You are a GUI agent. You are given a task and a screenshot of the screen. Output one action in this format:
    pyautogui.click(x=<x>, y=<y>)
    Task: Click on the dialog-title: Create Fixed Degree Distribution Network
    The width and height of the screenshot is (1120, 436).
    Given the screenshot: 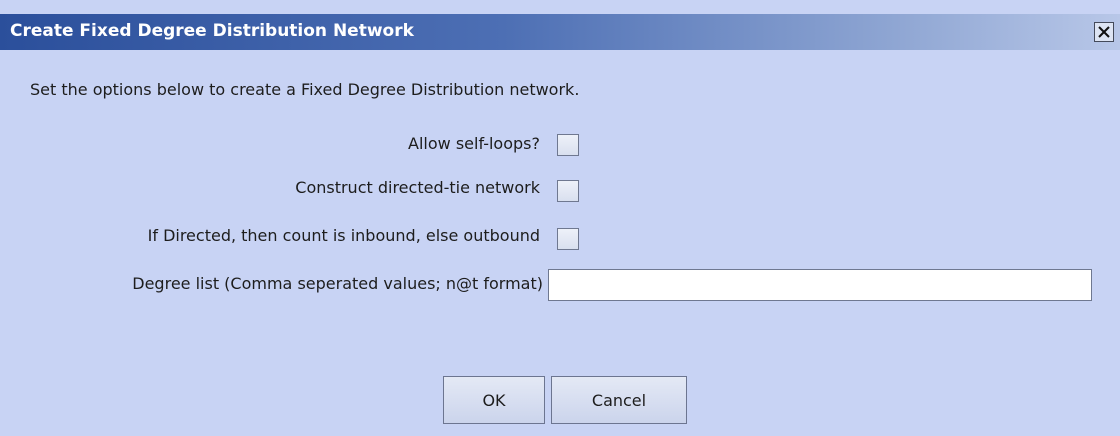 What is the action you would take?
    pyautogui.click(x=212, y=31)
    